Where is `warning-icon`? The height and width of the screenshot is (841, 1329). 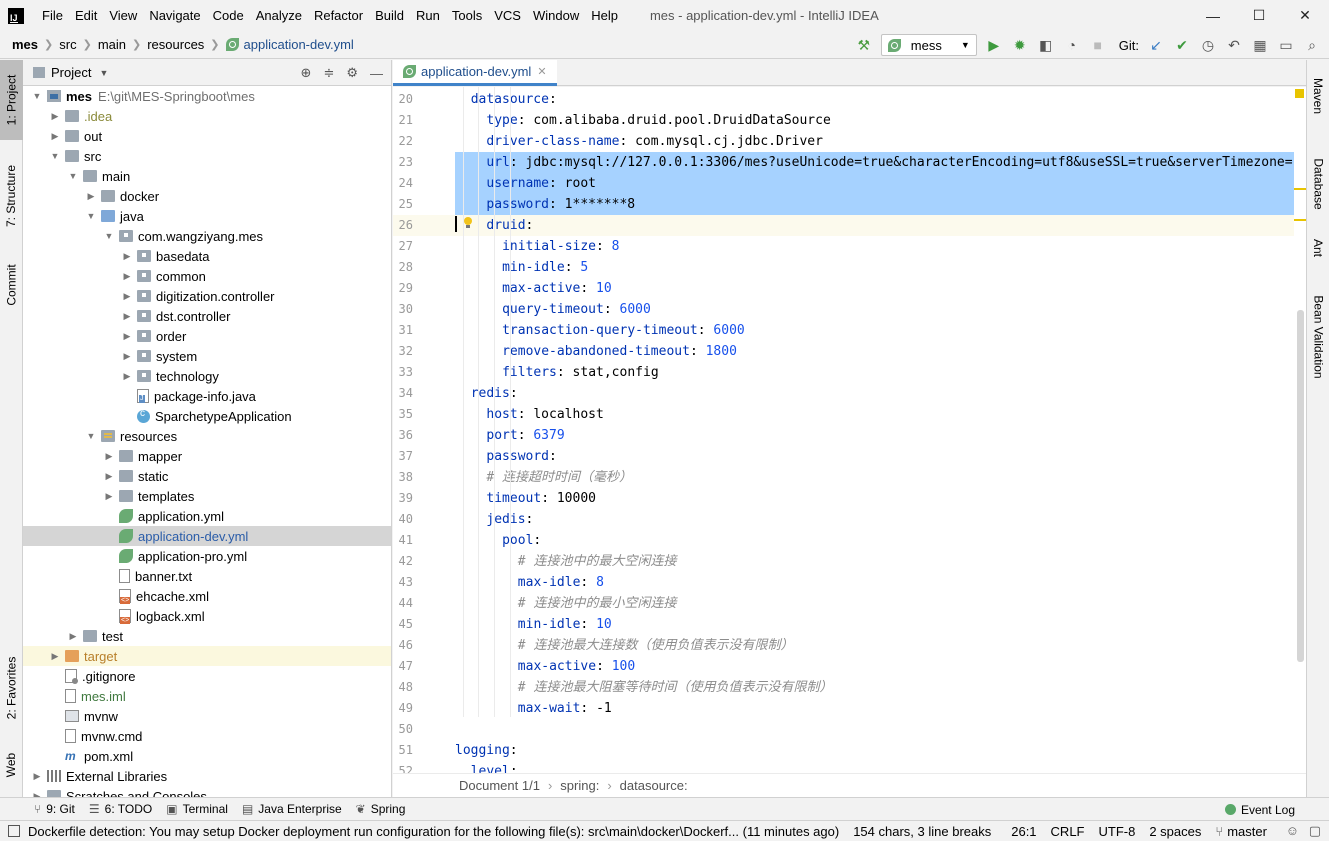 warning-icon is located at coordinates (1299, 93).